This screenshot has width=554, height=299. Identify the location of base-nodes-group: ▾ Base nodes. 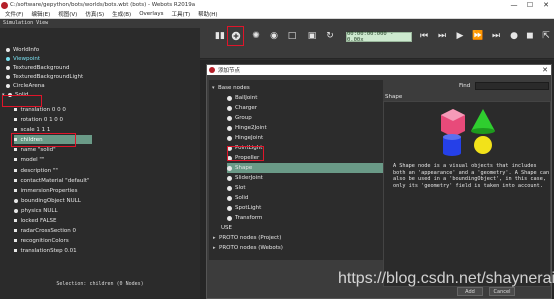
(231, 88).